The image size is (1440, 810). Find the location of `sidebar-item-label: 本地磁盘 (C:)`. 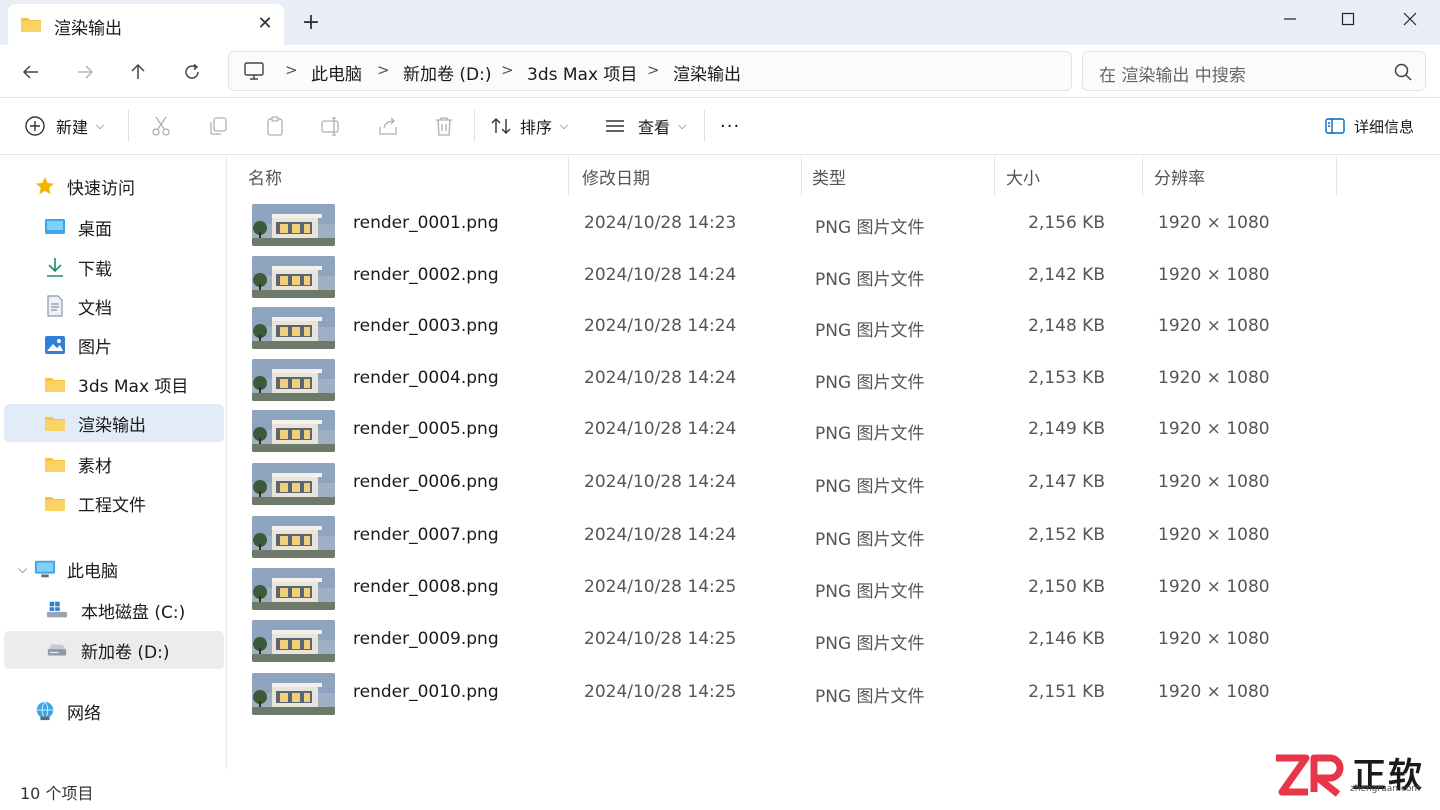

sidebar-item-label: 本地磁盘 (C:) is located at coordinates (133, 612).